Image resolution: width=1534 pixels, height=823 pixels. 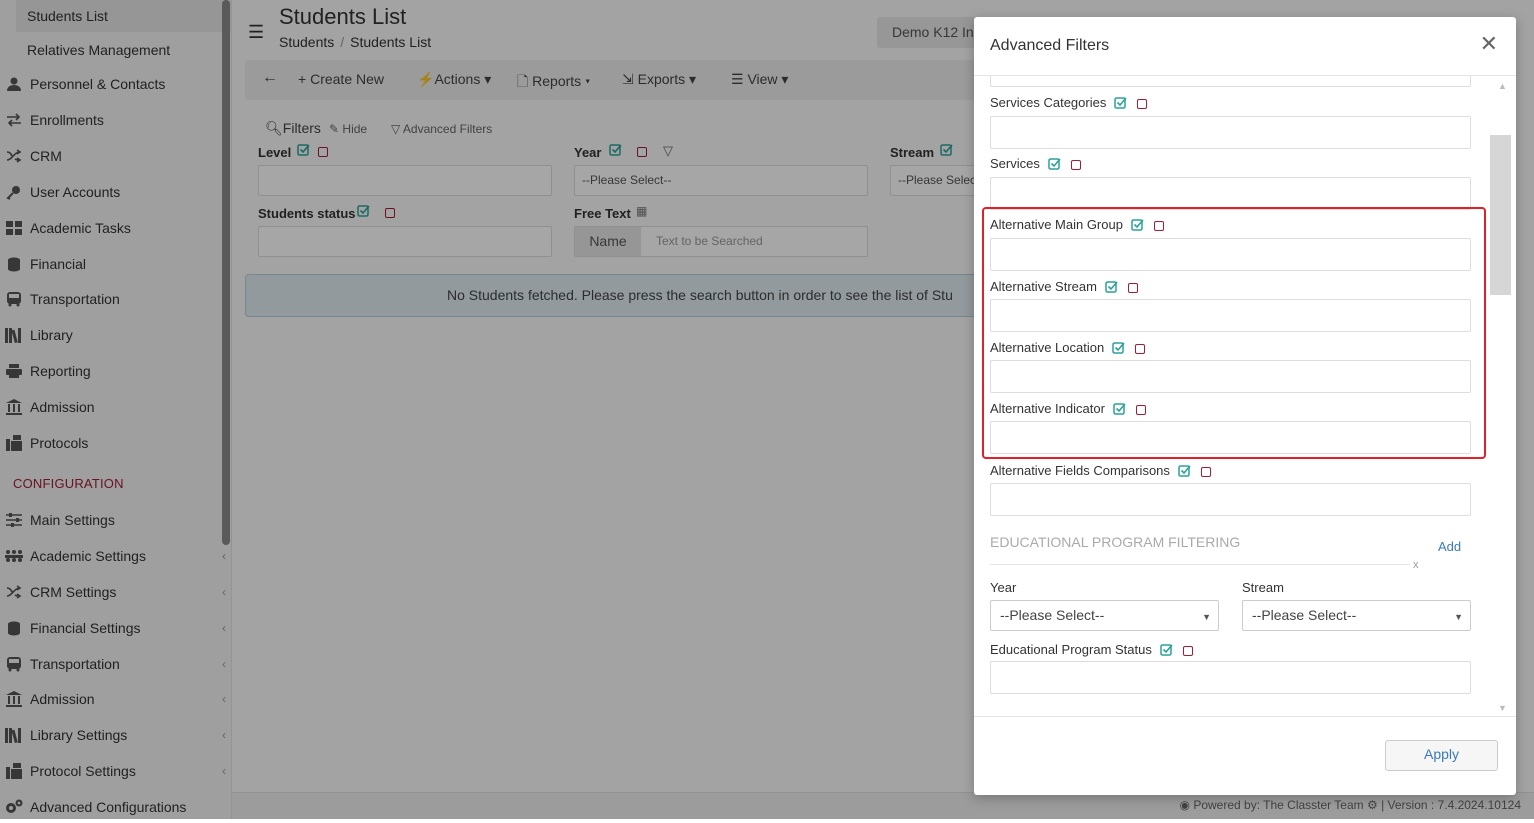 I want to click on services-categories-field, so click(x=1230, y=132).